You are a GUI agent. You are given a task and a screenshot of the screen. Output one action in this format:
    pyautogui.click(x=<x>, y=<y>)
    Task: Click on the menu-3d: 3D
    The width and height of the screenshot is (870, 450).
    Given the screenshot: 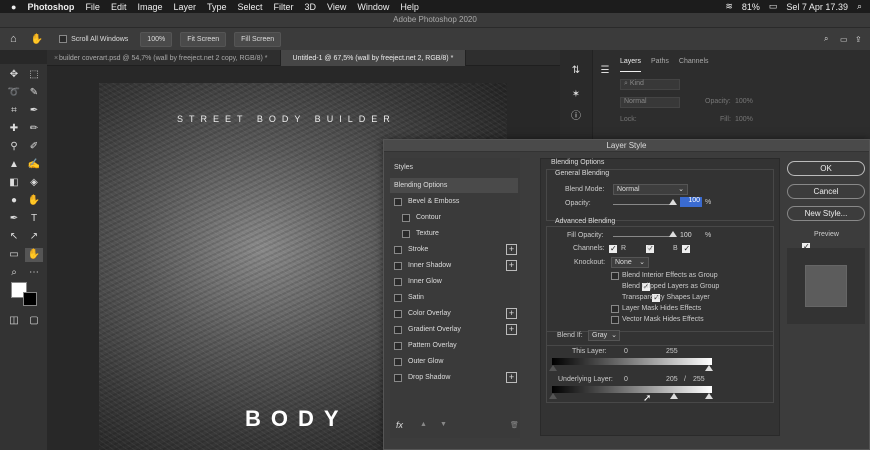 What is the action you would take?
    pyautogui.click(x=311, y=7)
    